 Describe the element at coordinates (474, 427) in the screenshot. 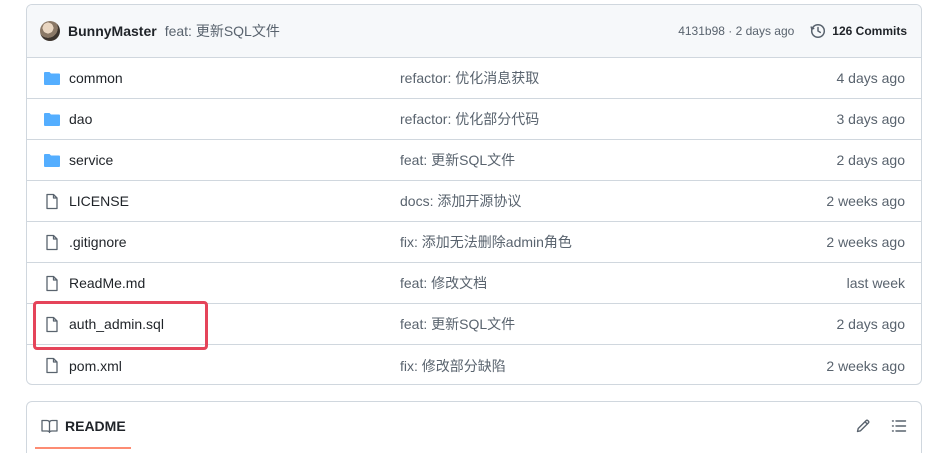

I see `readme-panel: README` at that location.